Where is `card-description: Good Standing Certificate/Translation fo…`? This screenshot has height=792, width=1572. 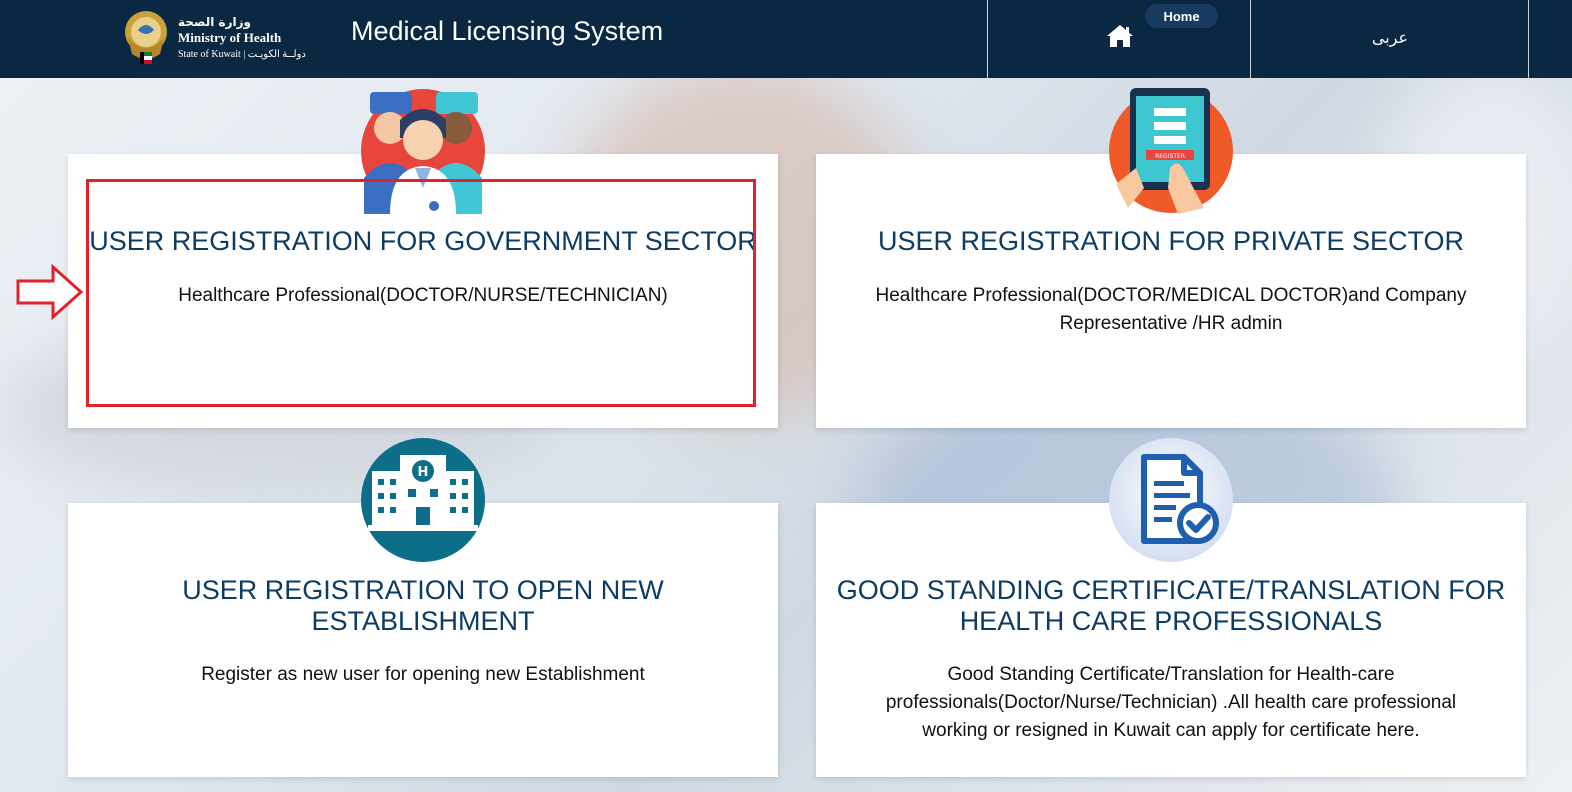
card-description: Good Standing Certificate/Translation fo… is located at coordinates (1171, 702).